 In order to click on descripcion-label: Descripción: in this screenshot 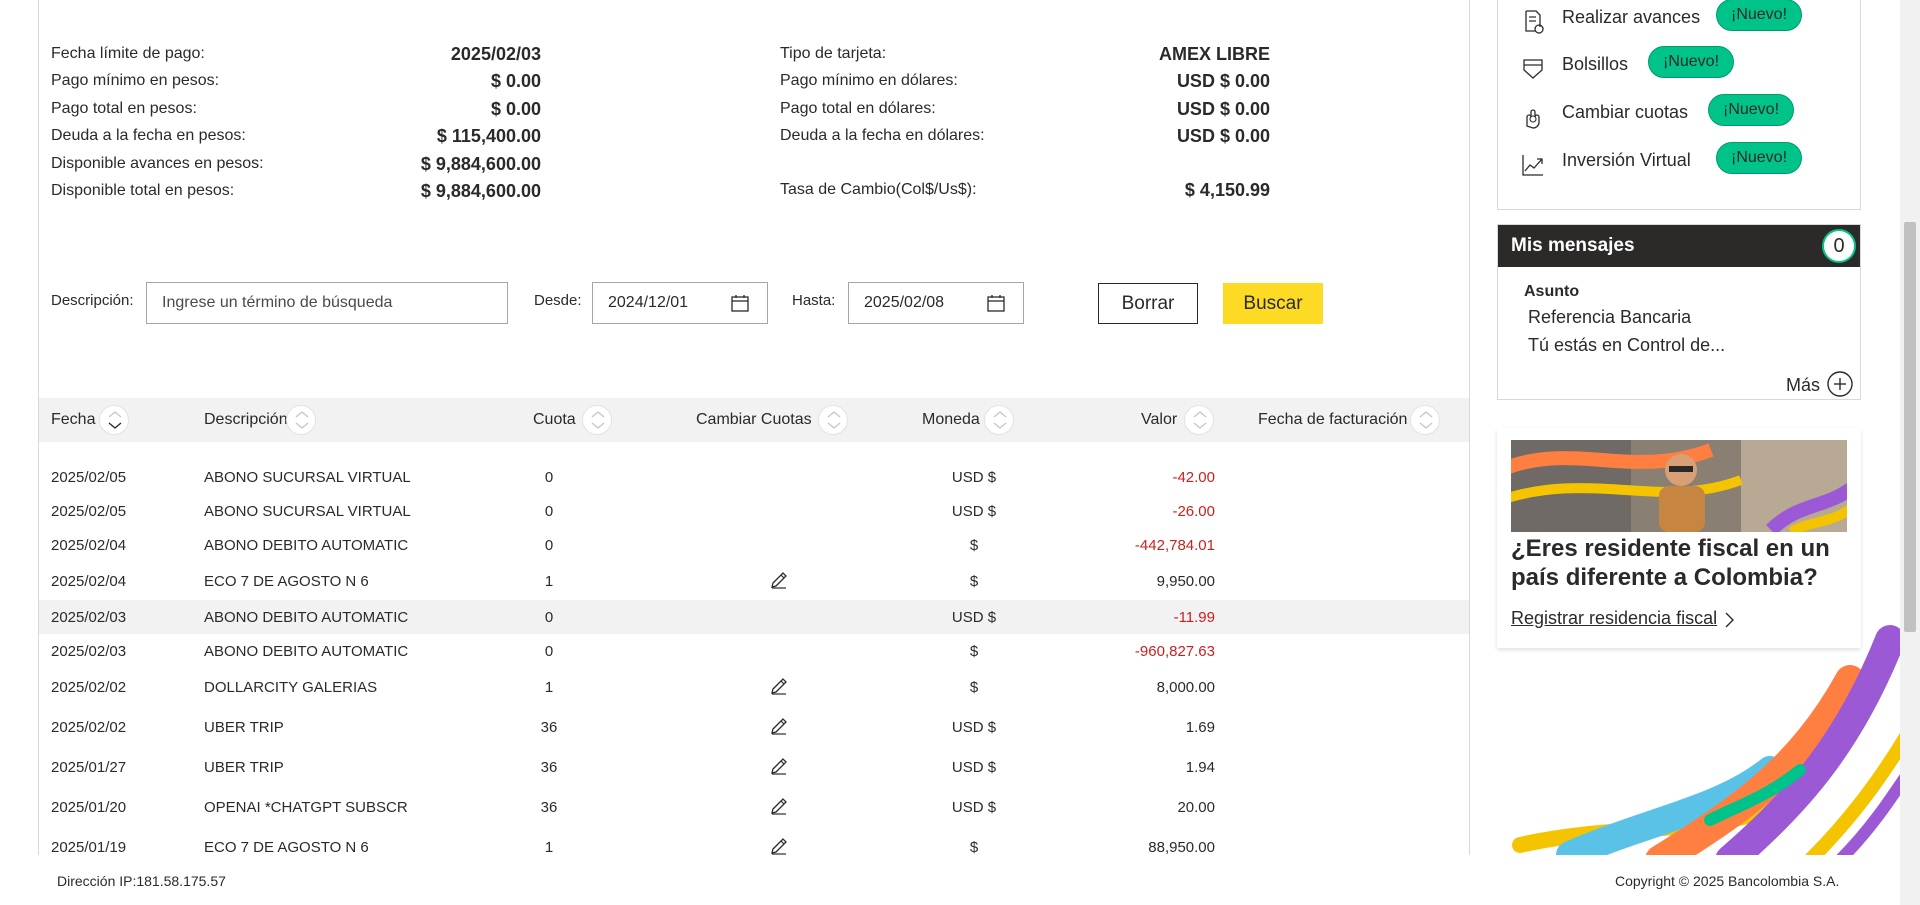, I will do `click(92, 300)`.